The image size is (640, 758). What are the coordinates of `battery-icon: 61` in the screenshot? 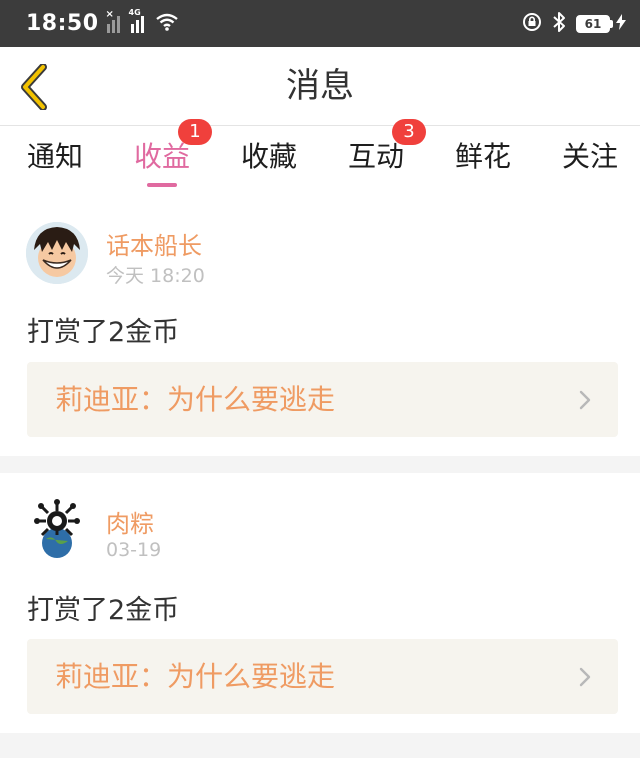 It's located at (601, 23).